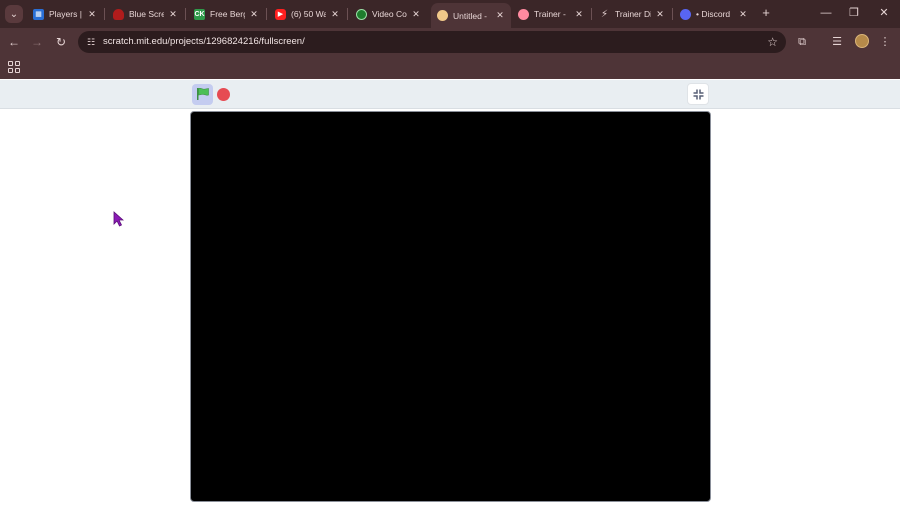 The width and height of the screenshot is (900, 505). I want to click on green-flag-icon, so click(203, 93).